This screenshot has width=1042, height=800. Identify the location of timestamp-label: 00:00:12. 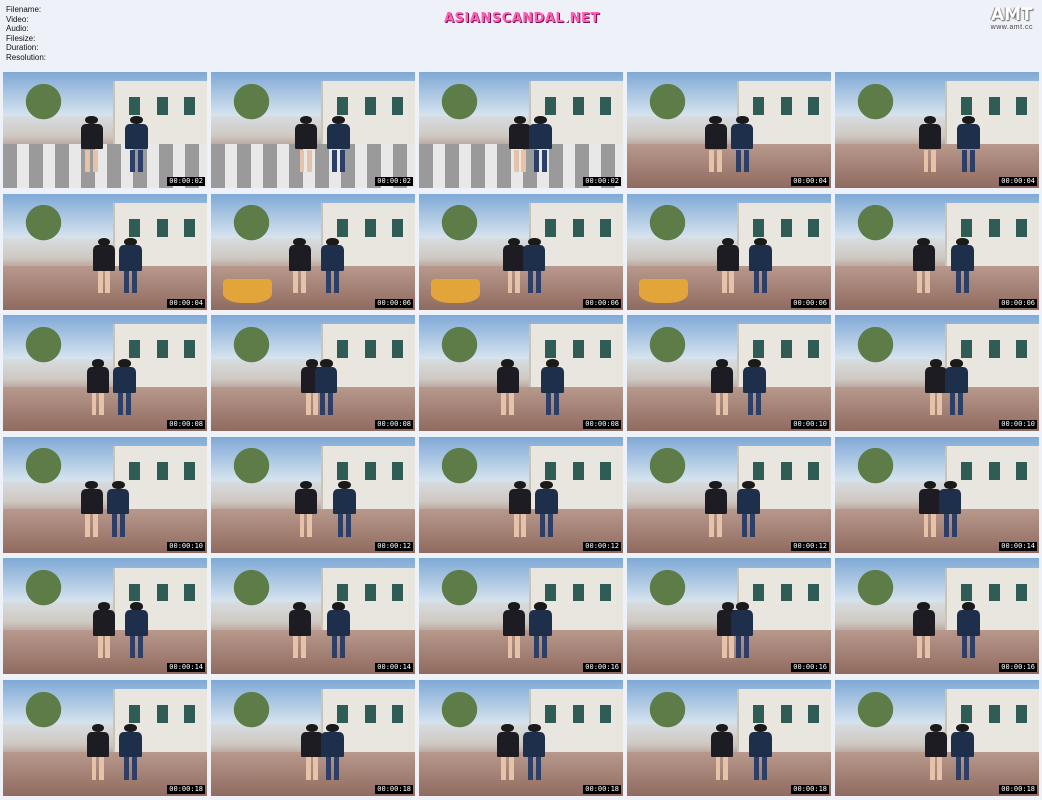
(810, 546).